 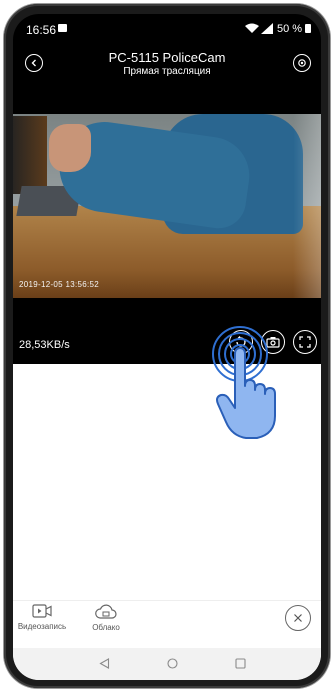 I want to click on system-nav-bar, so click(x=167, y=664).